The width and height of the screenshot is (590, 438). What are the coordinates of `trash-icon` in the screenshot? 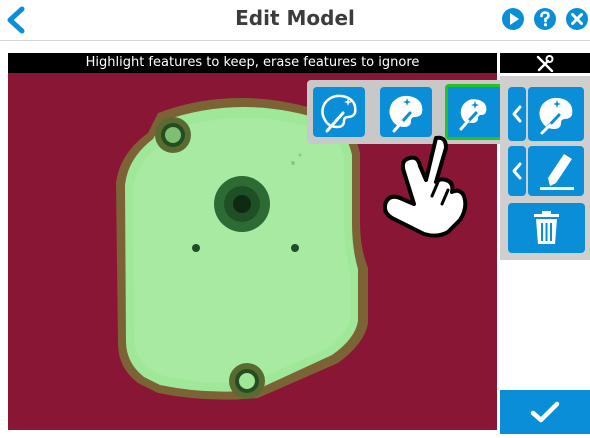 It's located at (546, 227).